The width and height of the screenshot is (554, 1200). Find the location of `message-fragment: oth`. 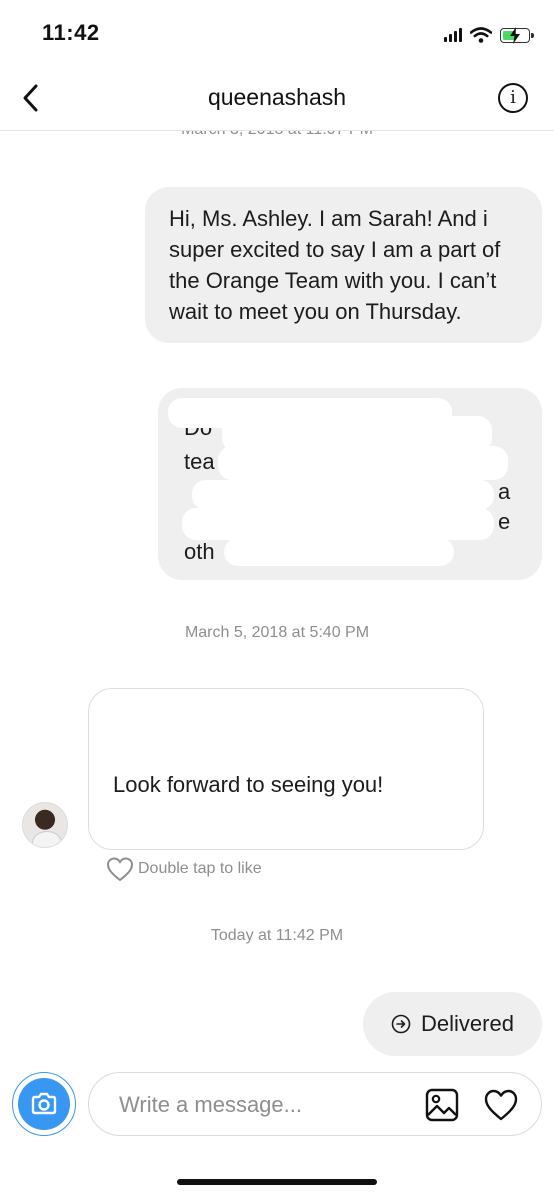

message-fragment: oth is located at coordinates (199, 551).